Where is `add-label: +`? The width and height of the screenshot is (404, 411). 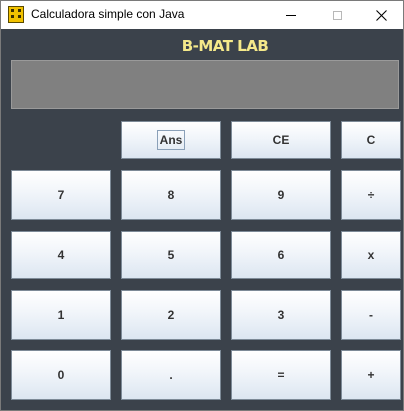
add-label: + is located at coordinates (371, 375).